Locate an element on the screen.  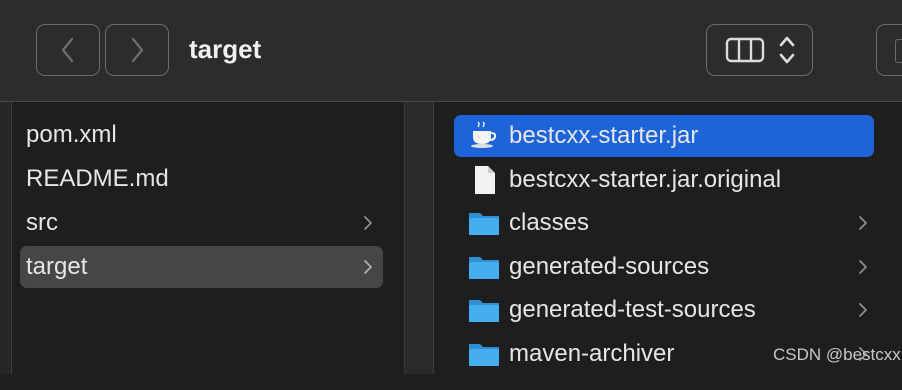
list-item-label: bestcxx-starter.jar is located at coordinates (604, 135).